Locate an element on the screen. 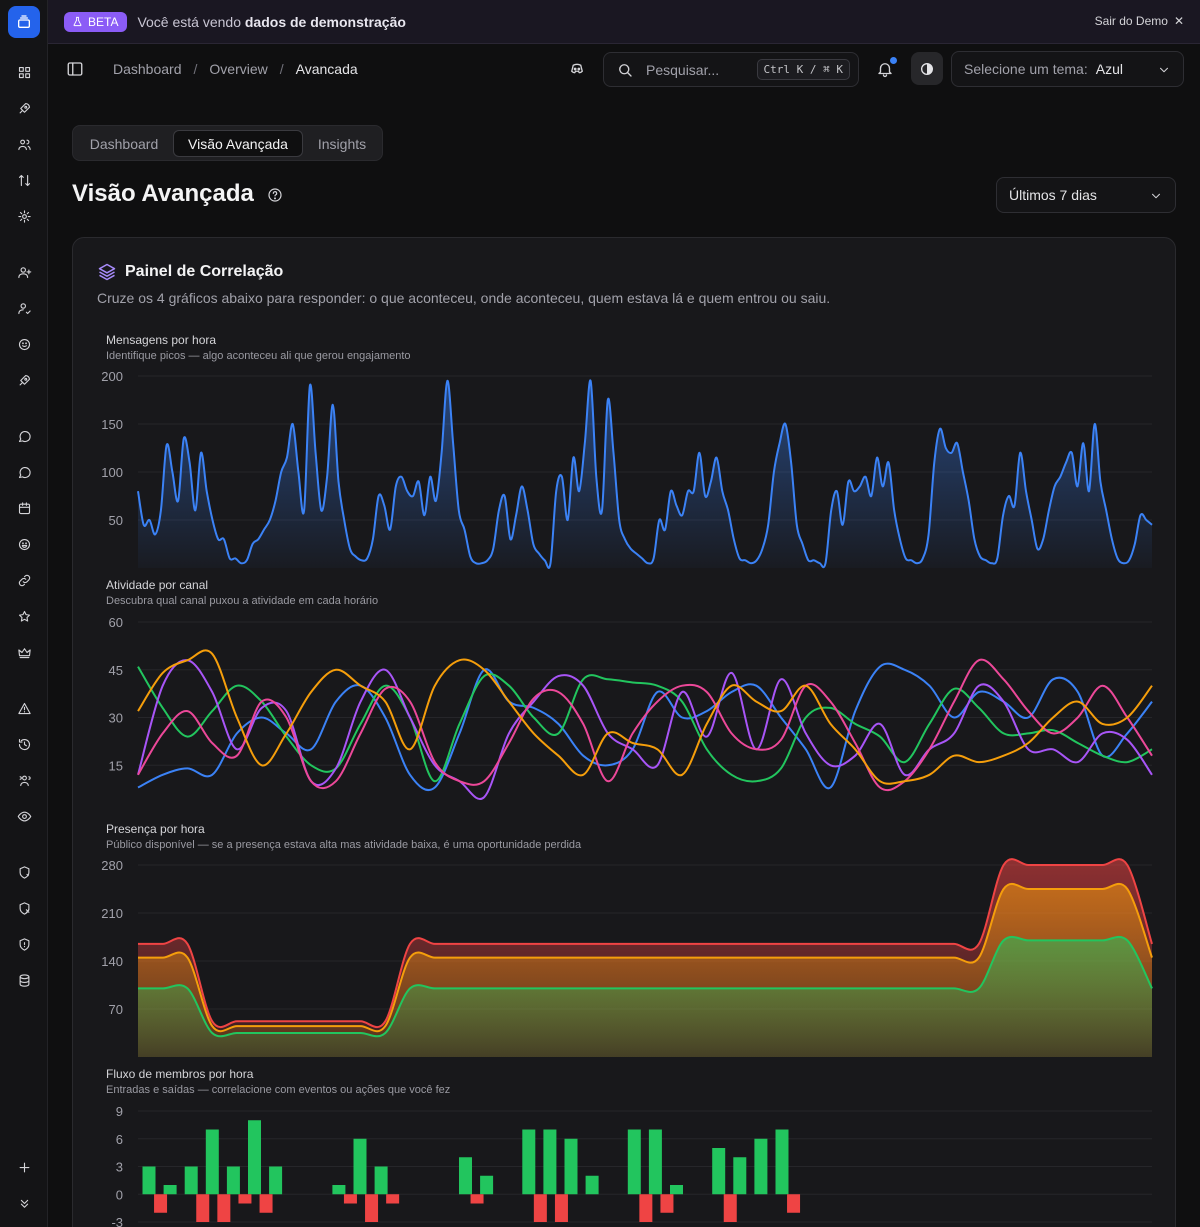 The width and height of the screenshot is (1200, 1227). star-icon is located at coordinates (24, 616).